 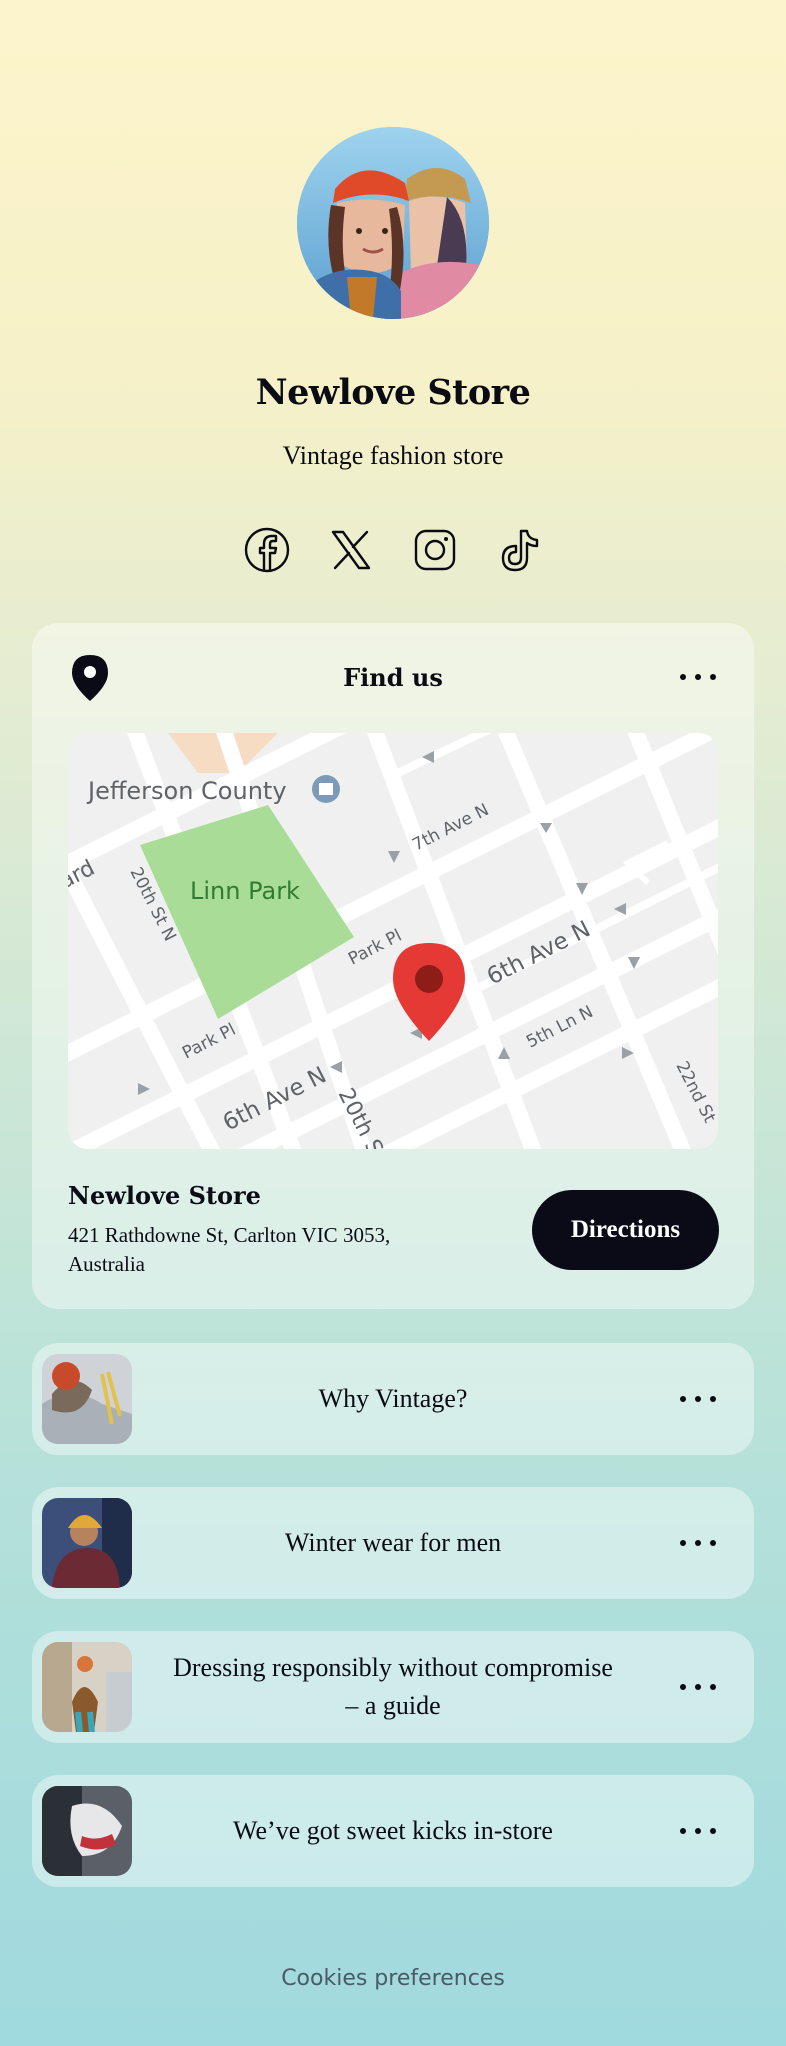 What do you see at coordinates (393, 223) in the screenshot?
I see `avatar` at bounding box center [393, 223].